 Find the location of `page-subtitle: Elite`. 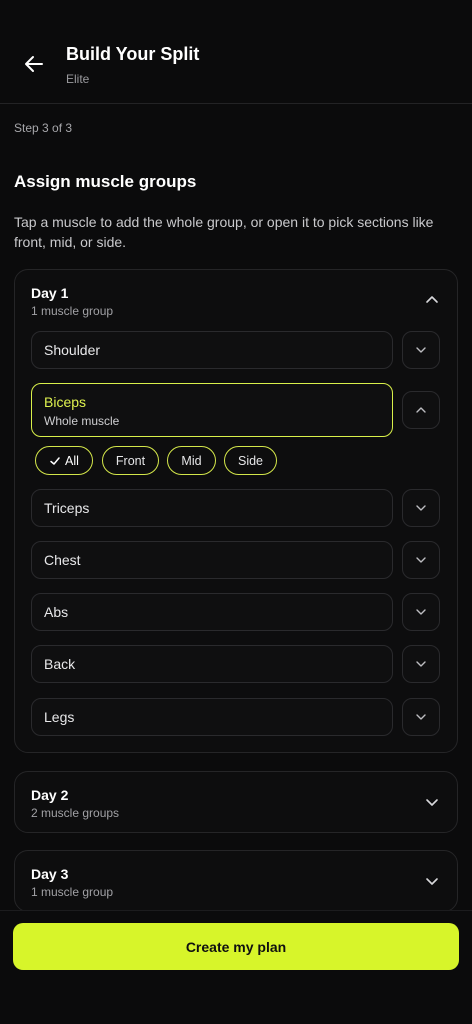

page-subtitle: Elite is located at coordinates (78, 79).